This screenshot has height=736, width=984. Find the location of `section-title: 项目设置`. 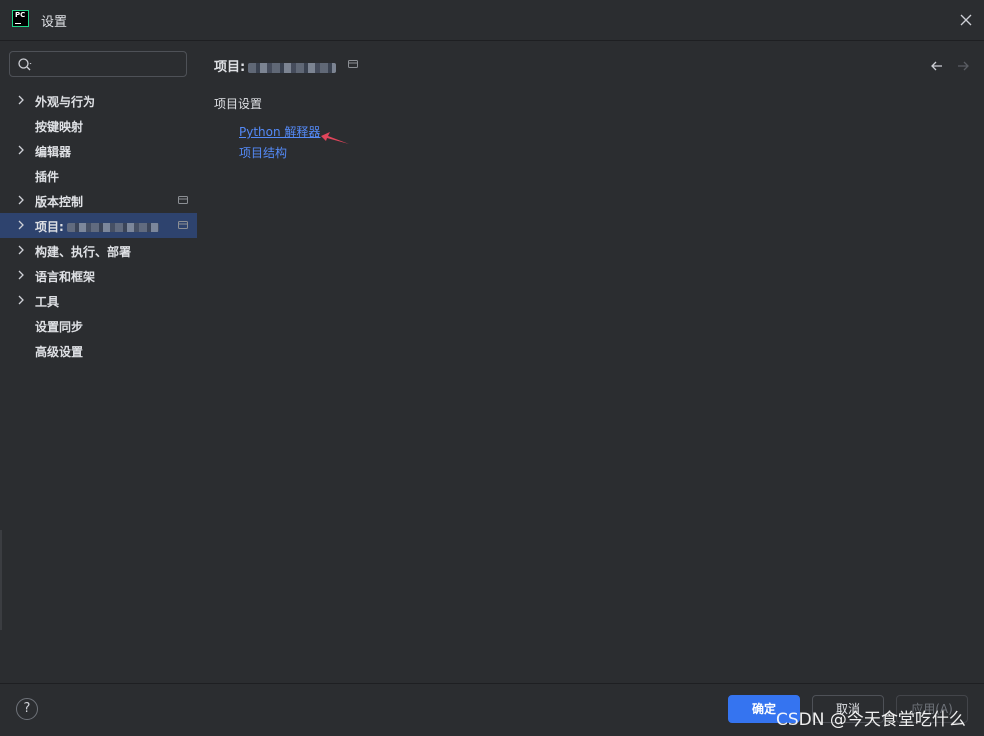

section-title: 项目设置 is located at coordinates (238, 104).